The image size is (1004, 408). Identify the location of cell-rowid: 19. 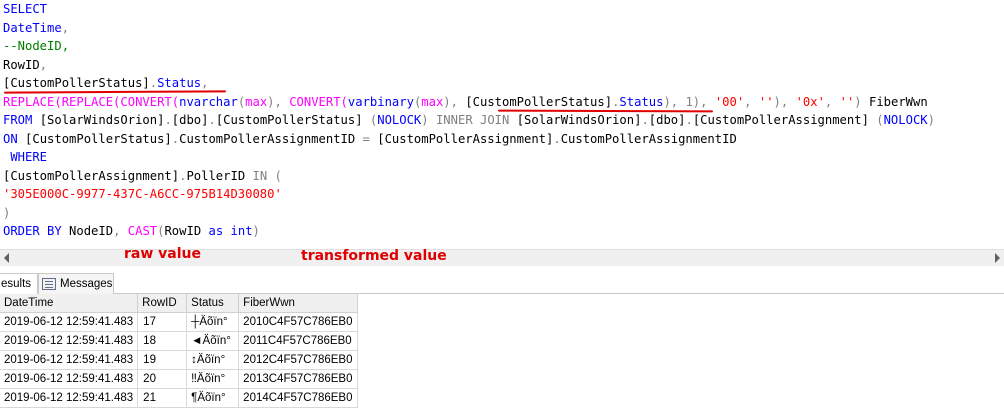
(162, 360).